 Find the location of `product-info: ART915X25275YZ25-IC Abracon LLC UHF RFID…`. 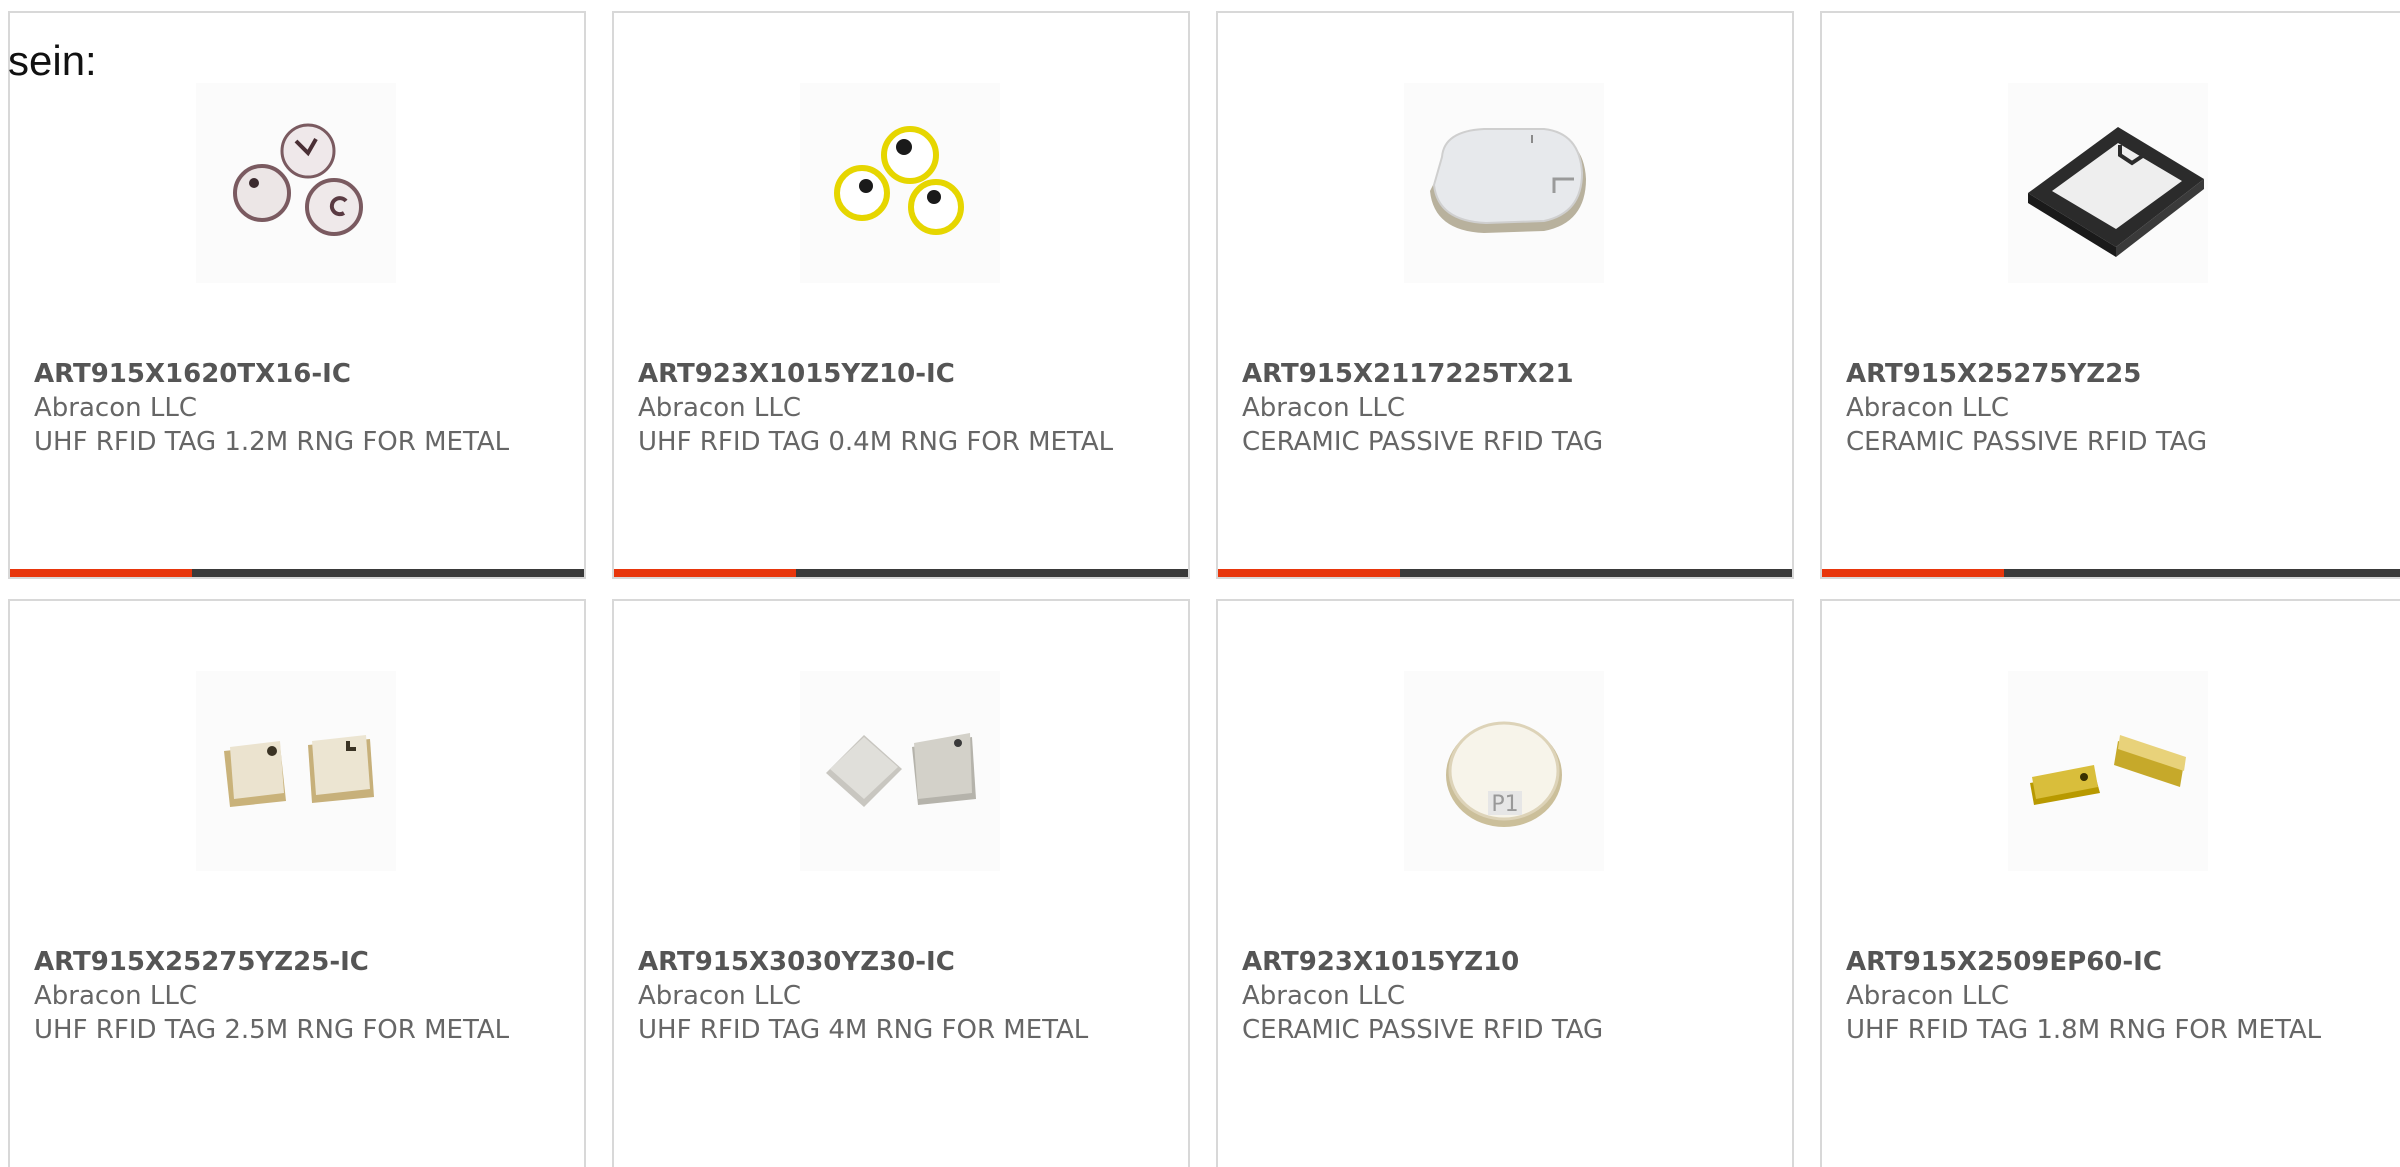

product-info: ART915X25275YZ25-IC Abracon LLC UHF RFID… is located at coordinates (274, 996).